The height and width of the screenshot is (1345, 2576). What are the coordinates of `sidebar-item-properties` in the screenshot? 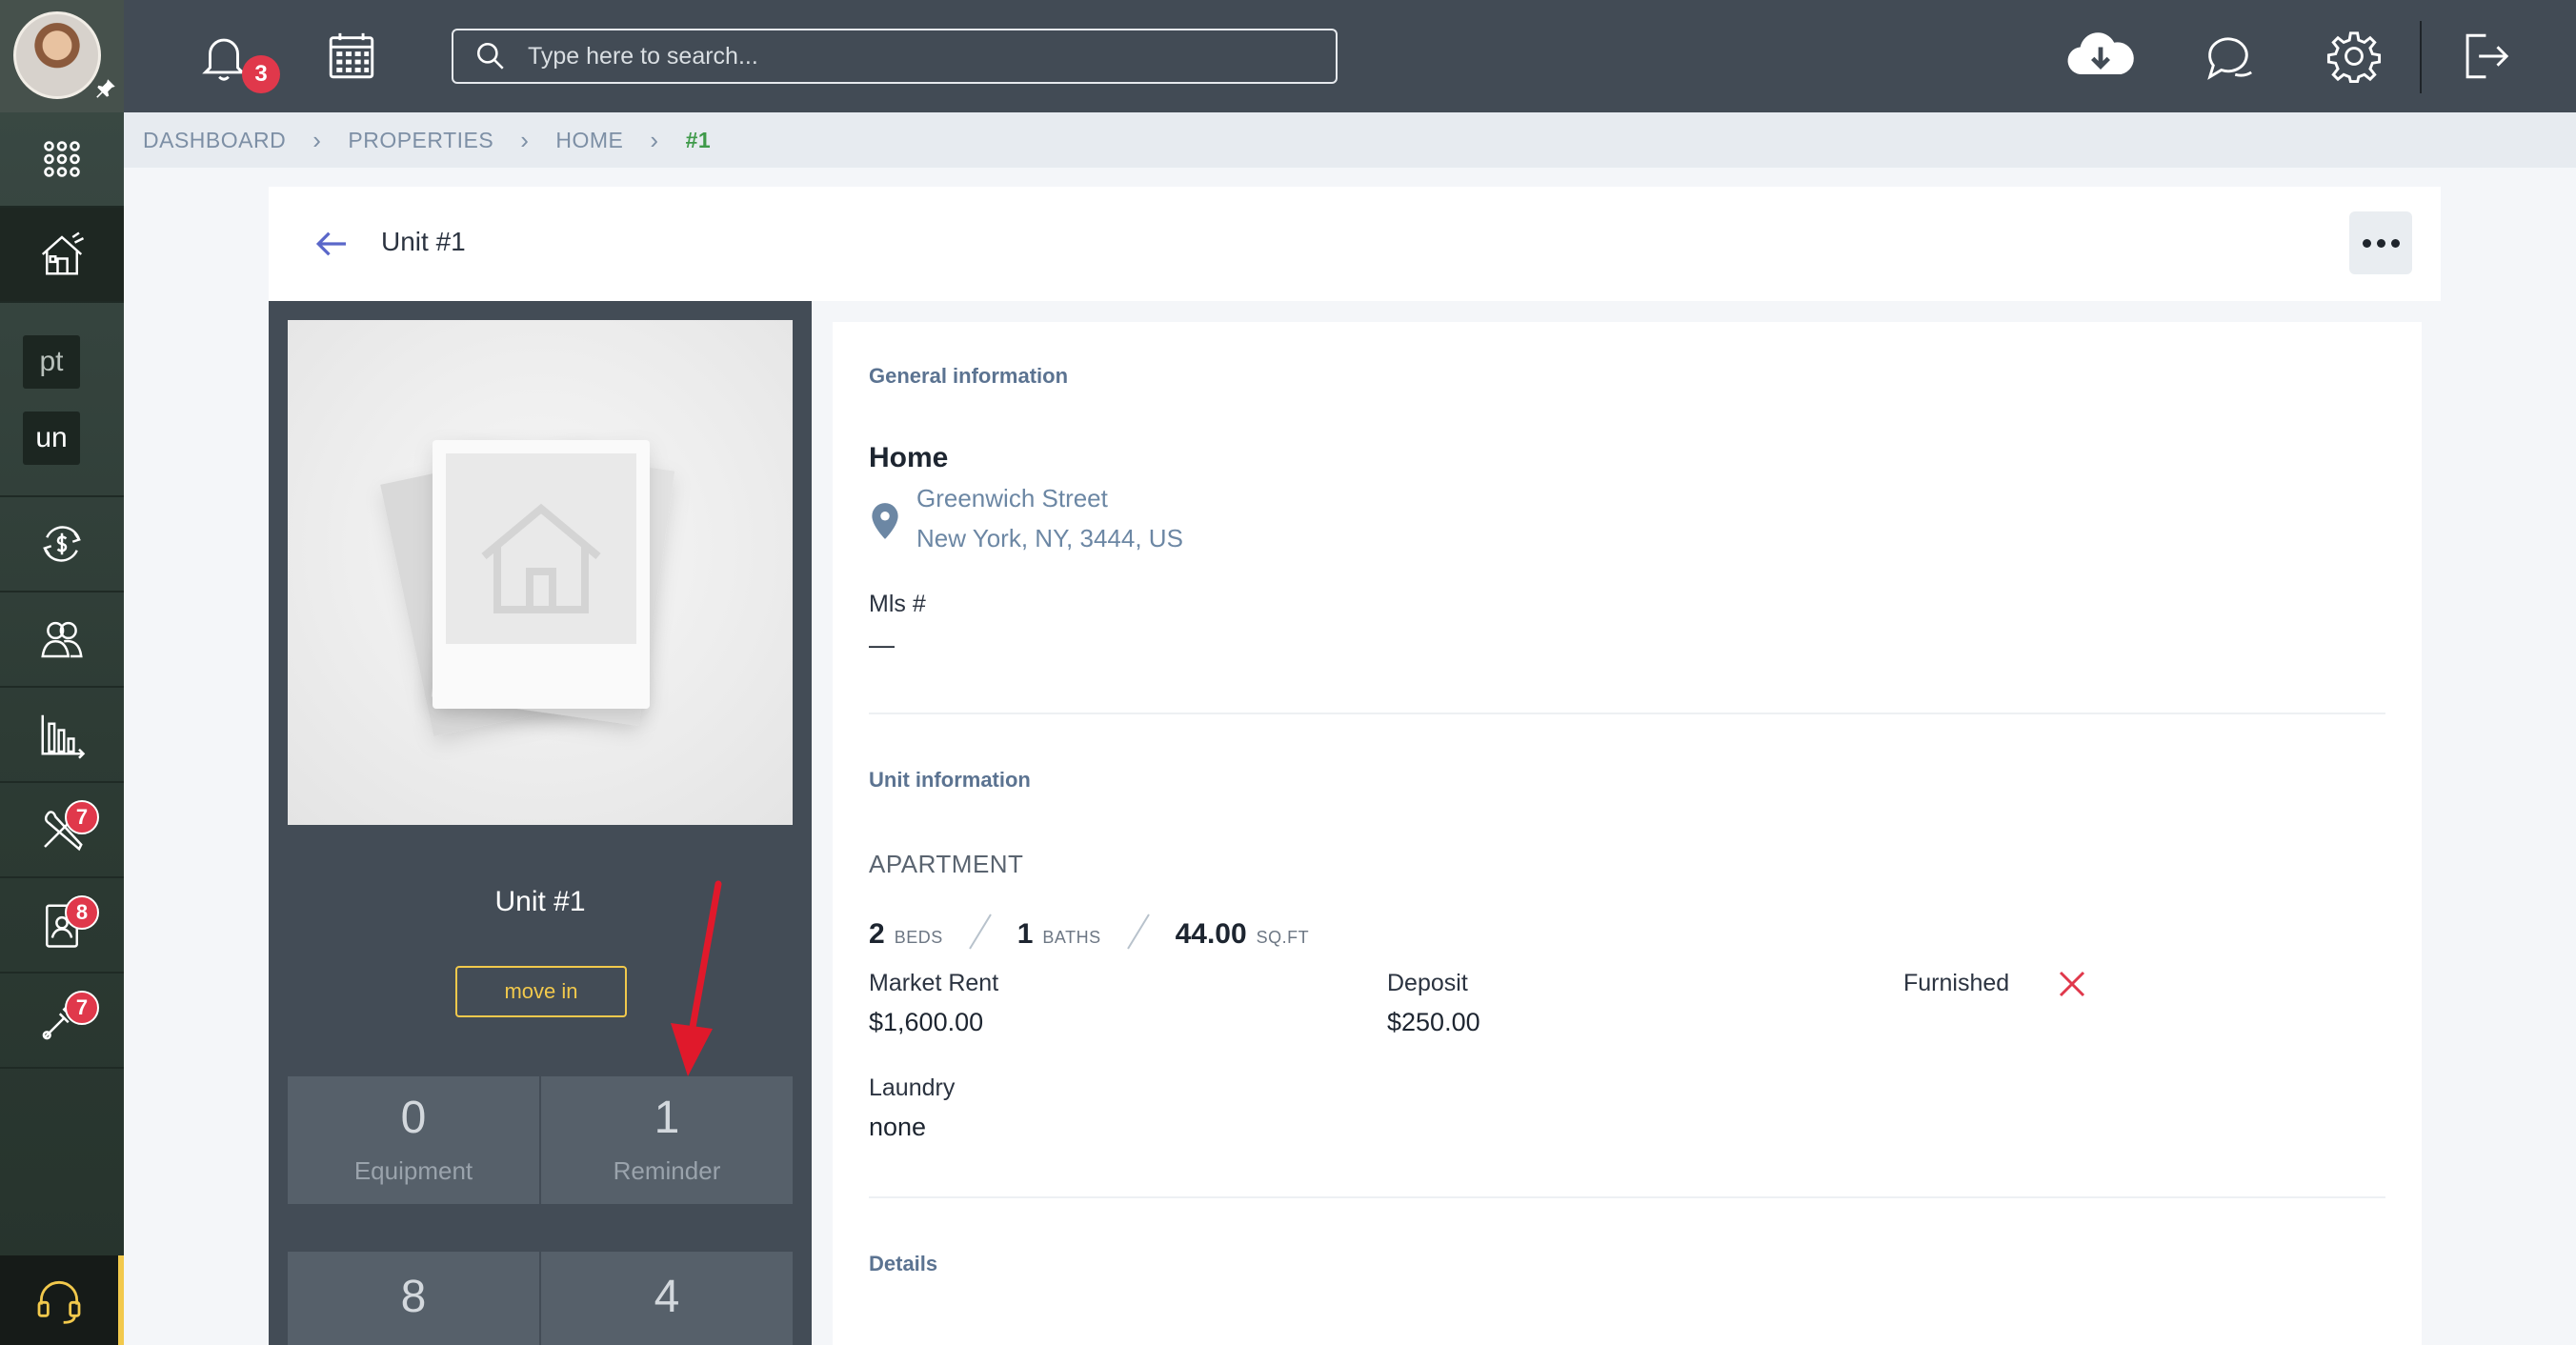 It's located at (62, 256).